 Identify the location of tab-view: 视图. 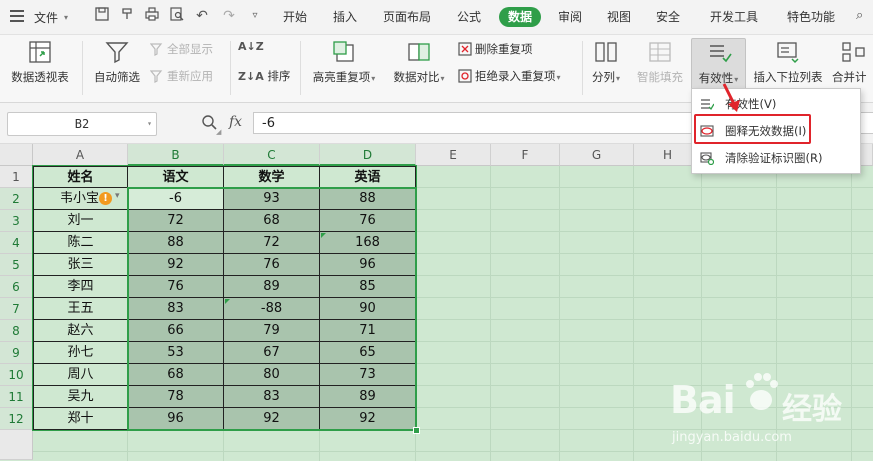
(619, 17).